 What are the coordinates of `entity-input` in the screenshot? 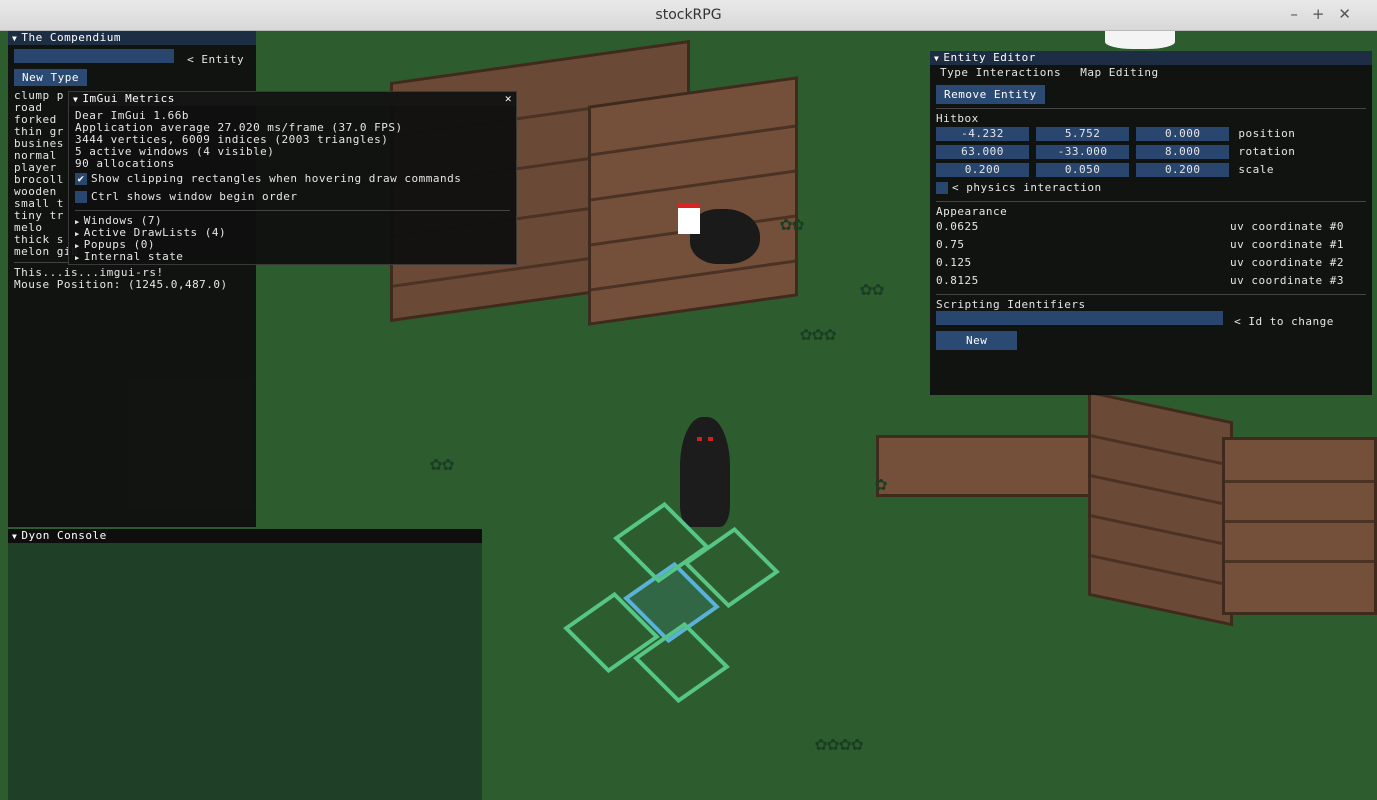 It's located at (94, 56).